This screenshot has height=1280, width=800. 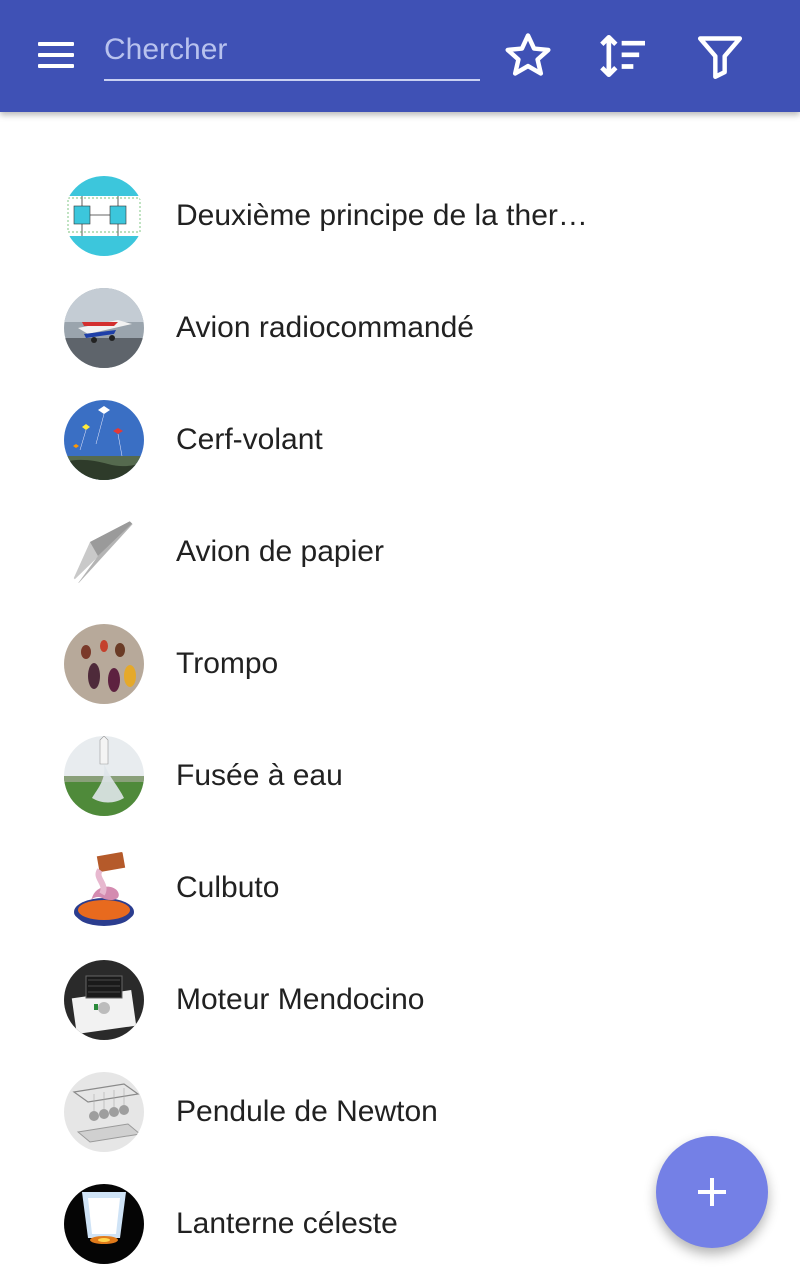 I want to click on add-button, so click(x=712, y=1192).